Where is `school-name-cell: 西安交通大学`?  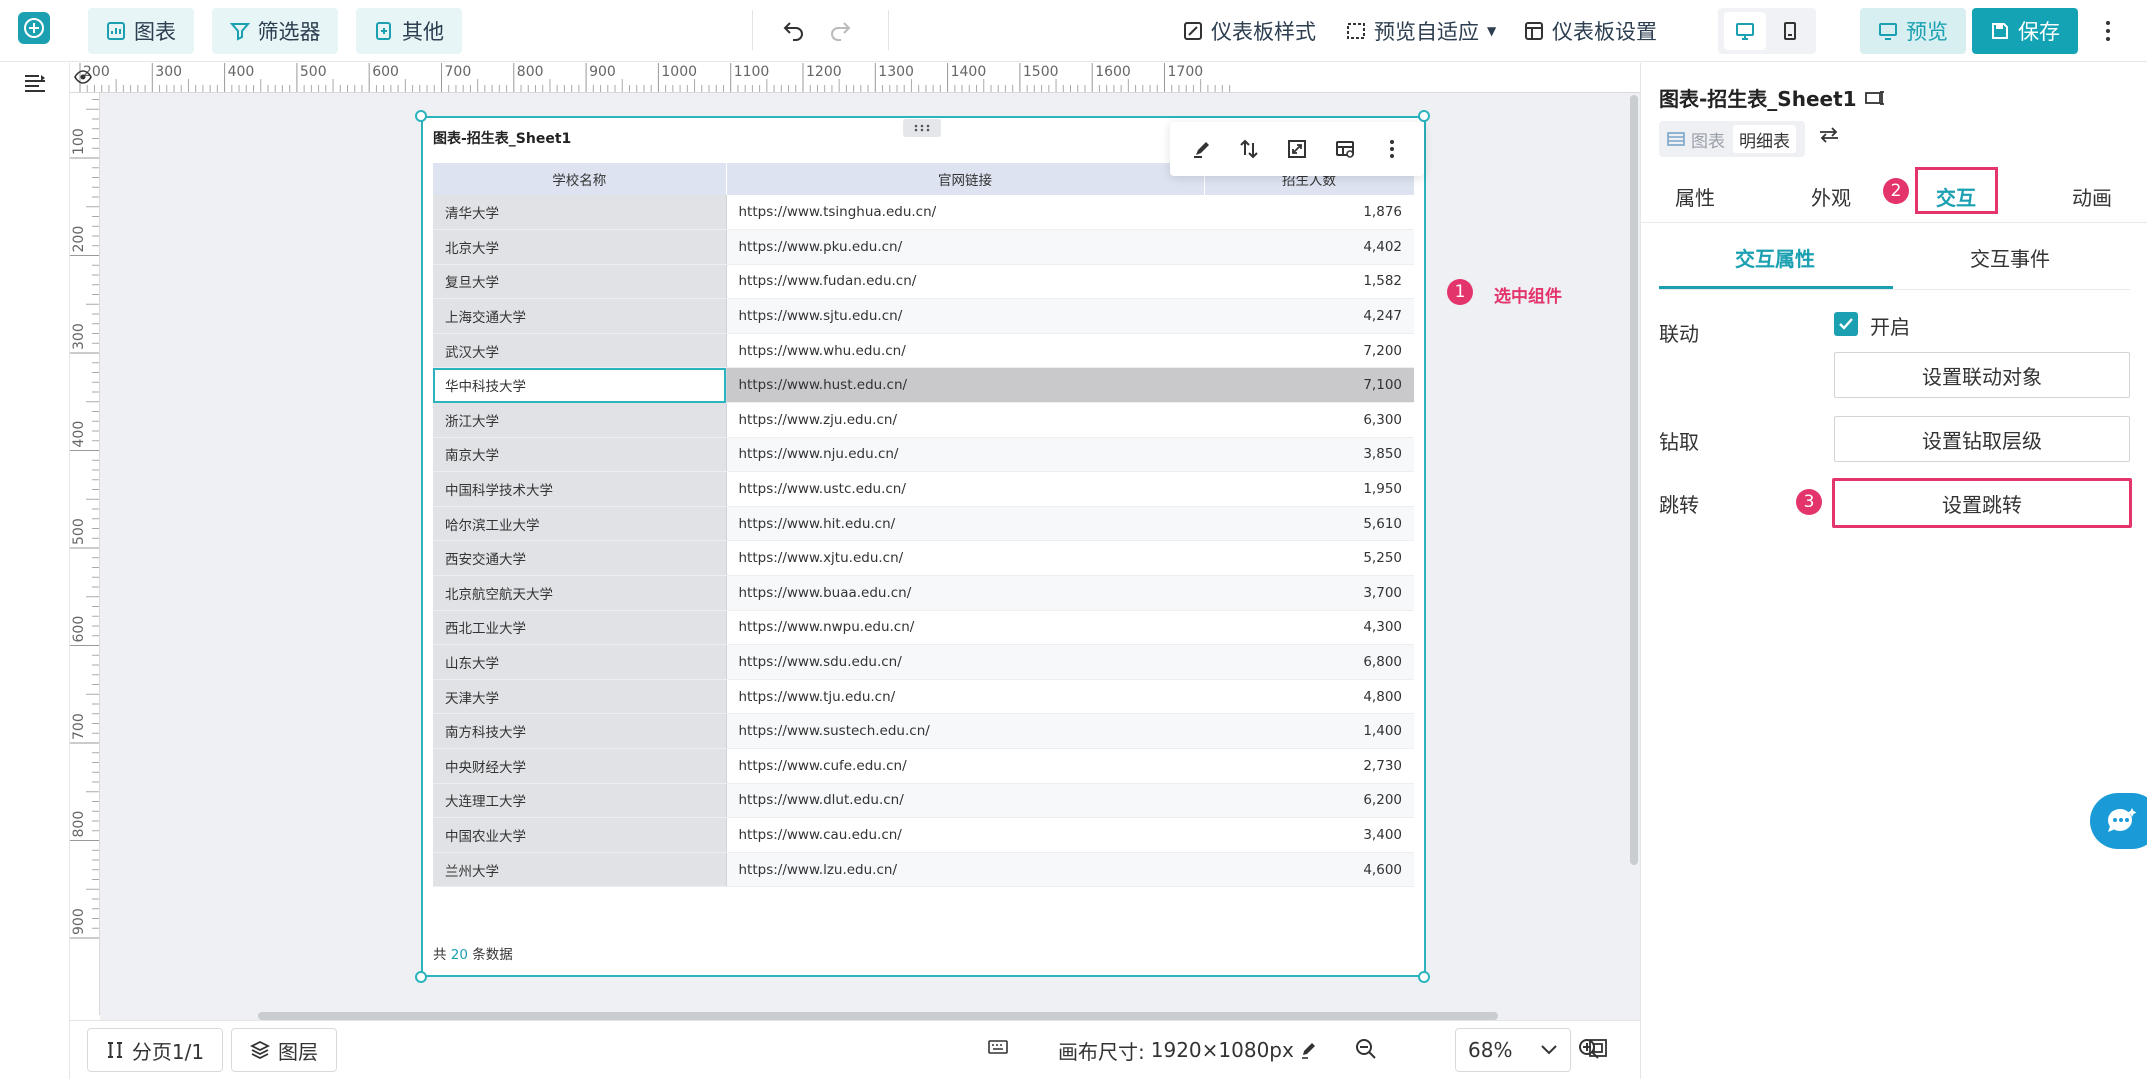
school-name-cell: 西安交通大学 is located at coordinates (580, 558).